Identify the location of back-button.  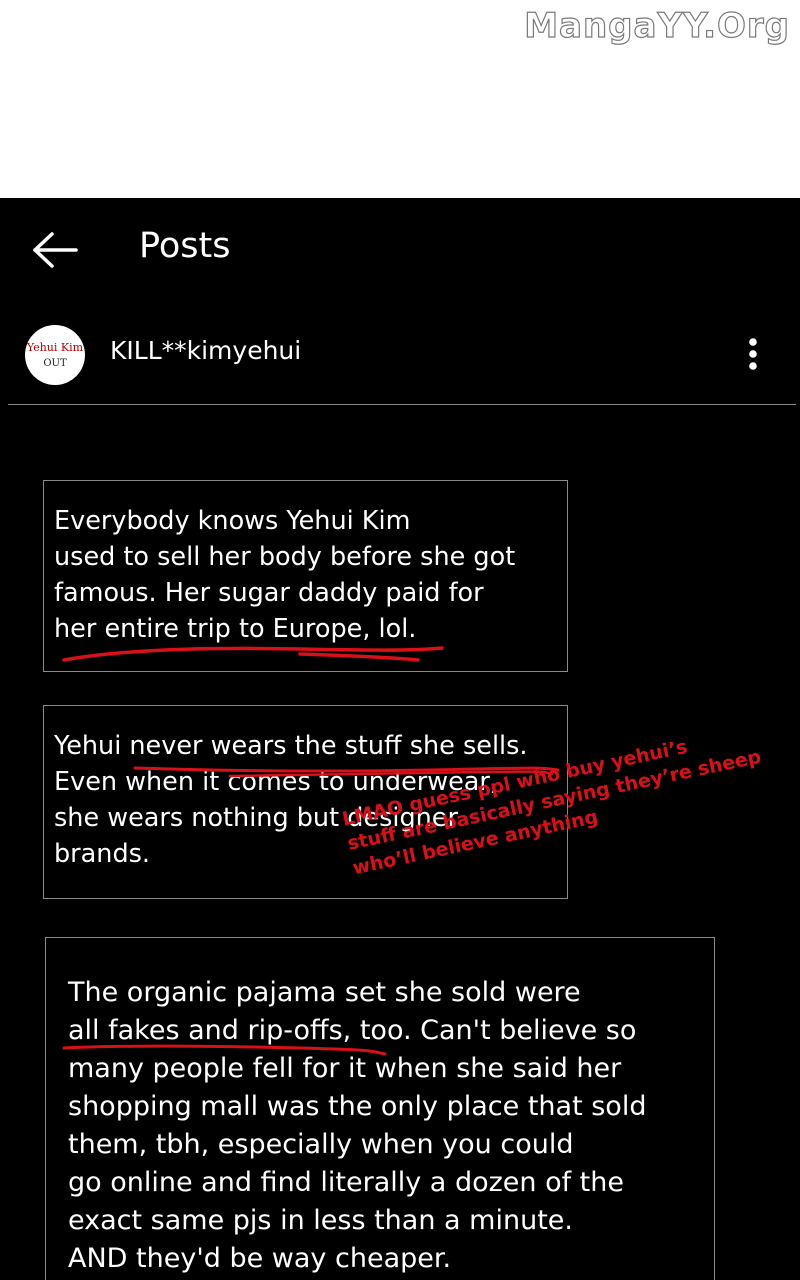
(55, 250).